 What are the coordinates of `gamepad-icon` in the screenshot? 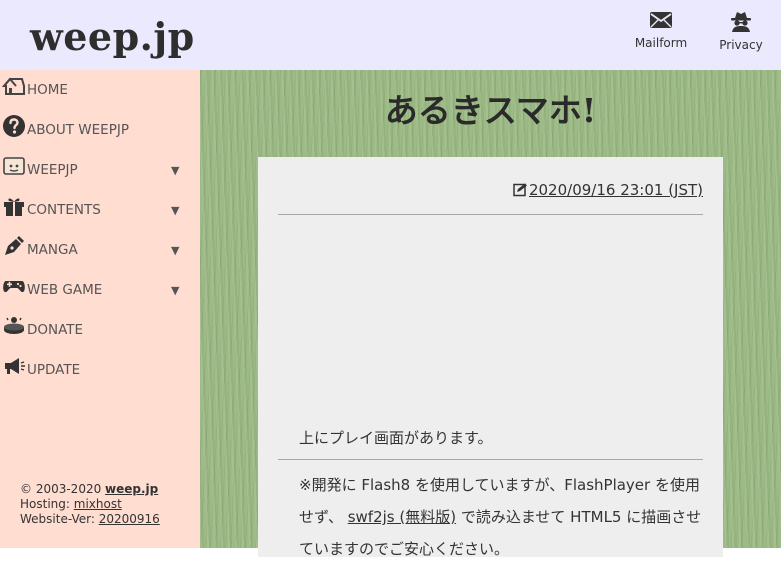 It's located at (14, 287).